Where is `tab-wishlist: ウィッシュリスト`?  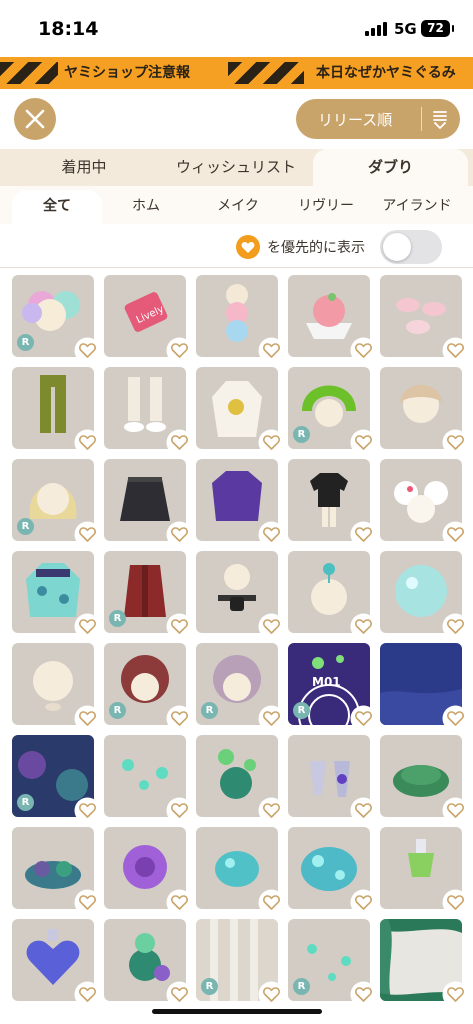 tab-wishlist: ウィッシュリスト is located at coordinates (236, 167).